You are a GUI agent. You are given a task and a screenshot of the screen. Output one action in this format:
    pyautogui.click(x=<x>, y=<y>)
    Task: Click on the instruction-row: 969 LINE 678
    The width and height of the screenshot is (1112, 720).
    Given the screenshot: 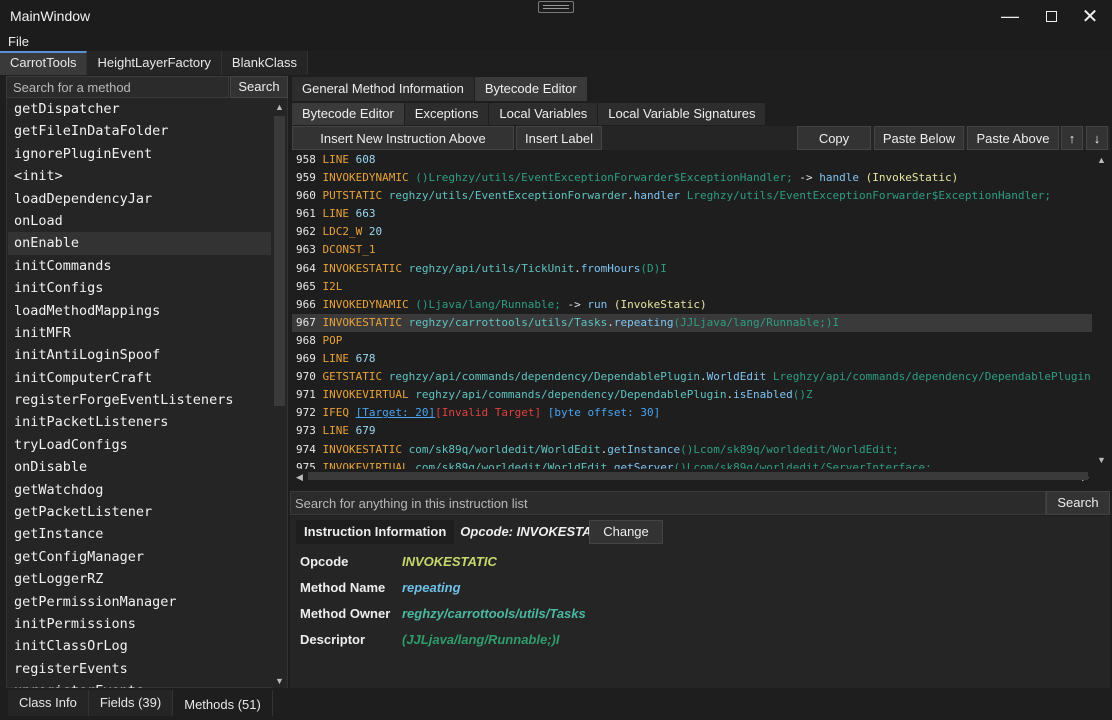 What is the action you would take?
    pyautogui.click(x=692, y=359)
    